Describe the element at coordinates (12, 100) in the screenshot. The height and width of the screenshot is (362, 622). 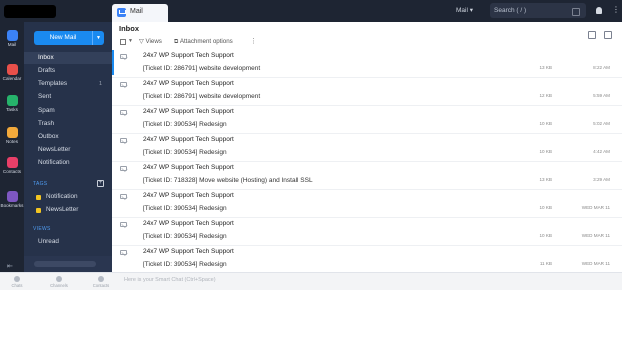
I see `tasks-icon` at that location.